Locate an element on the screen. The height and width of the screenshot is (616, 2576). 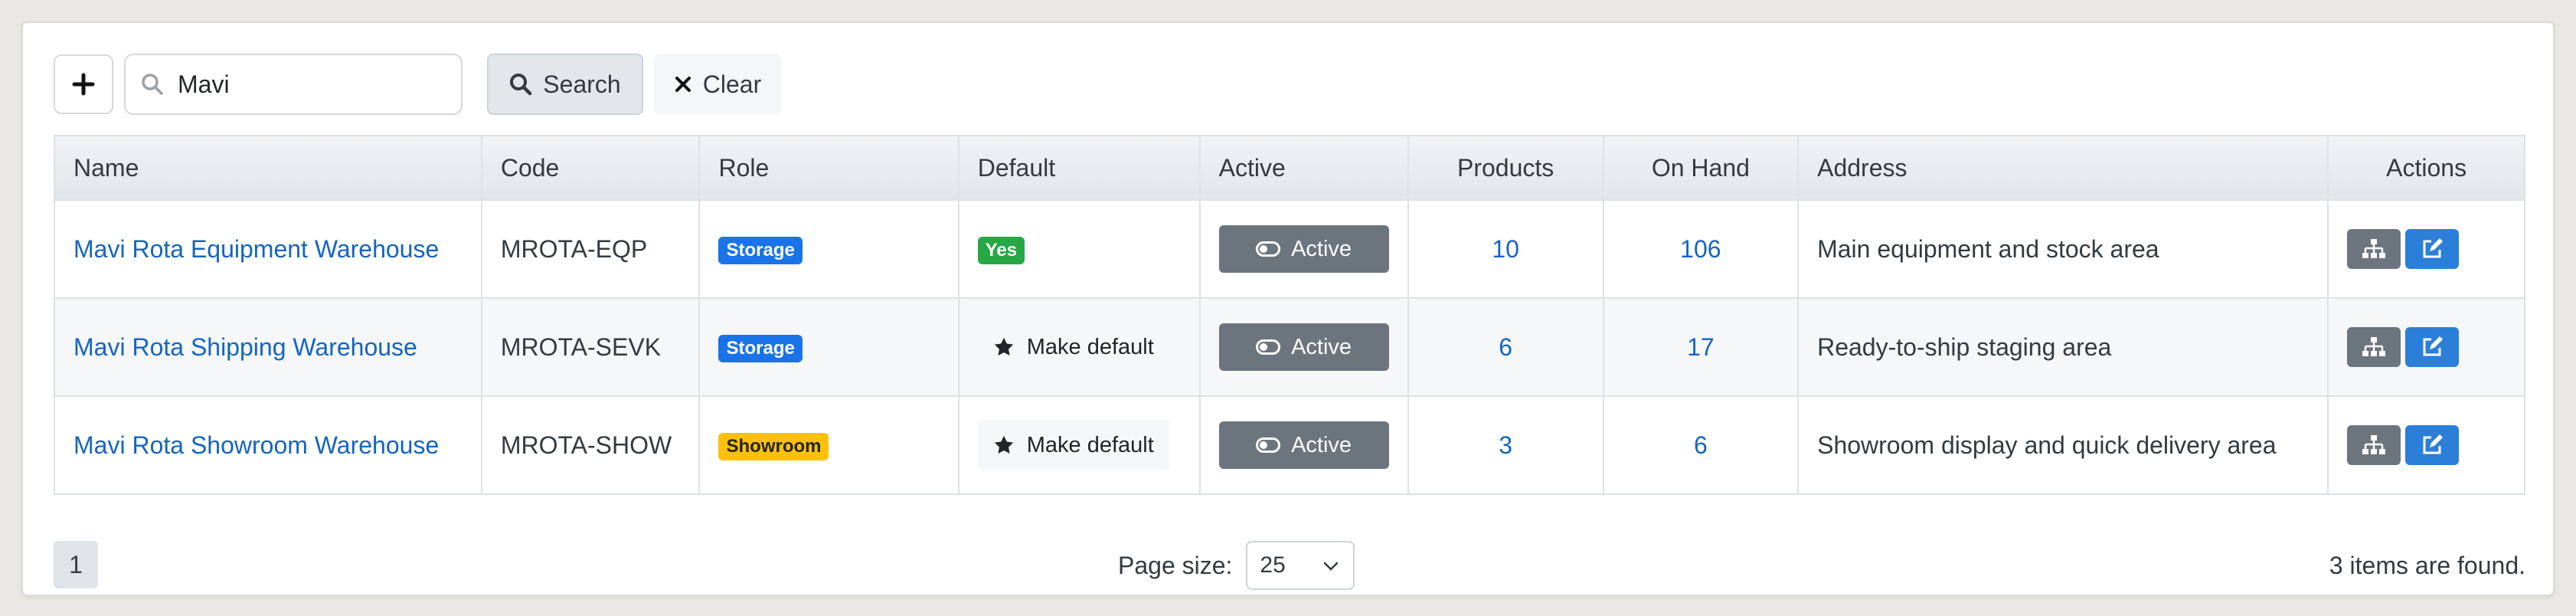
search-box is located at coordinates (293, 84).